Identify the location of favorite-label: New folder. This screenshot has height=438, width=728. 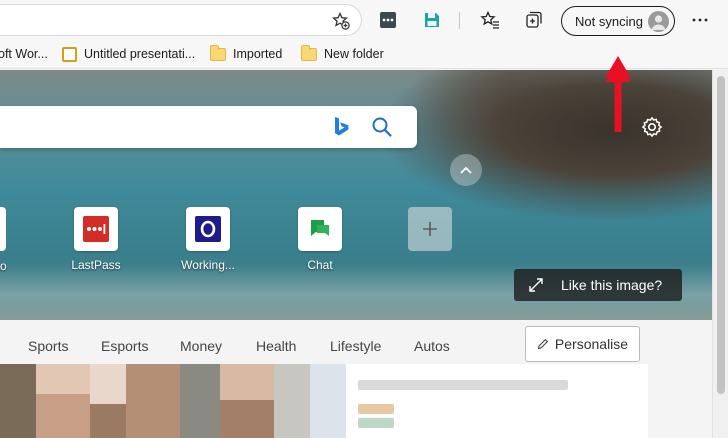
(354, 54).